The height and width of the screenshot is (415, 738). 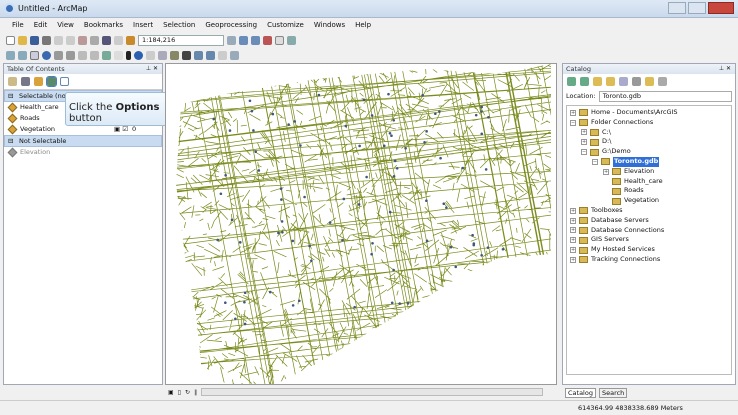 What do you see at coordinates (243, 40) in the screenshot?
I see `table-icon` at bounding box center [243, 40].